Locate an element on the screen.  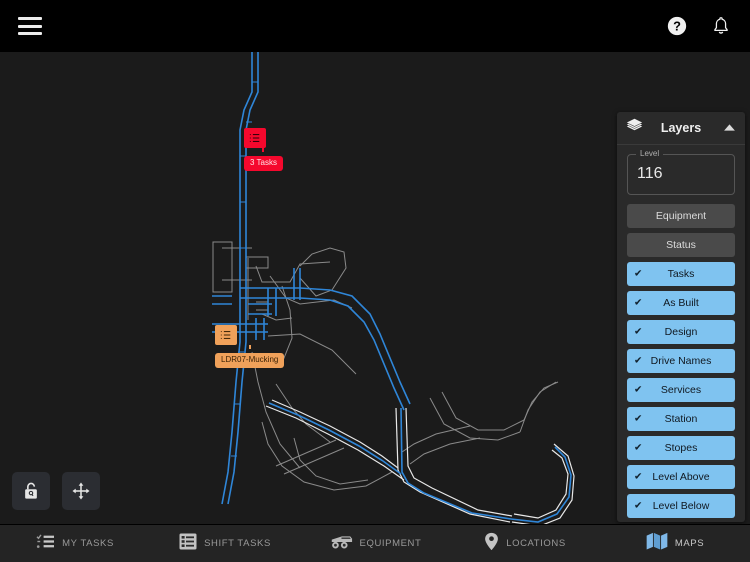
map-pin-icon is located at coordinates (491, 544).